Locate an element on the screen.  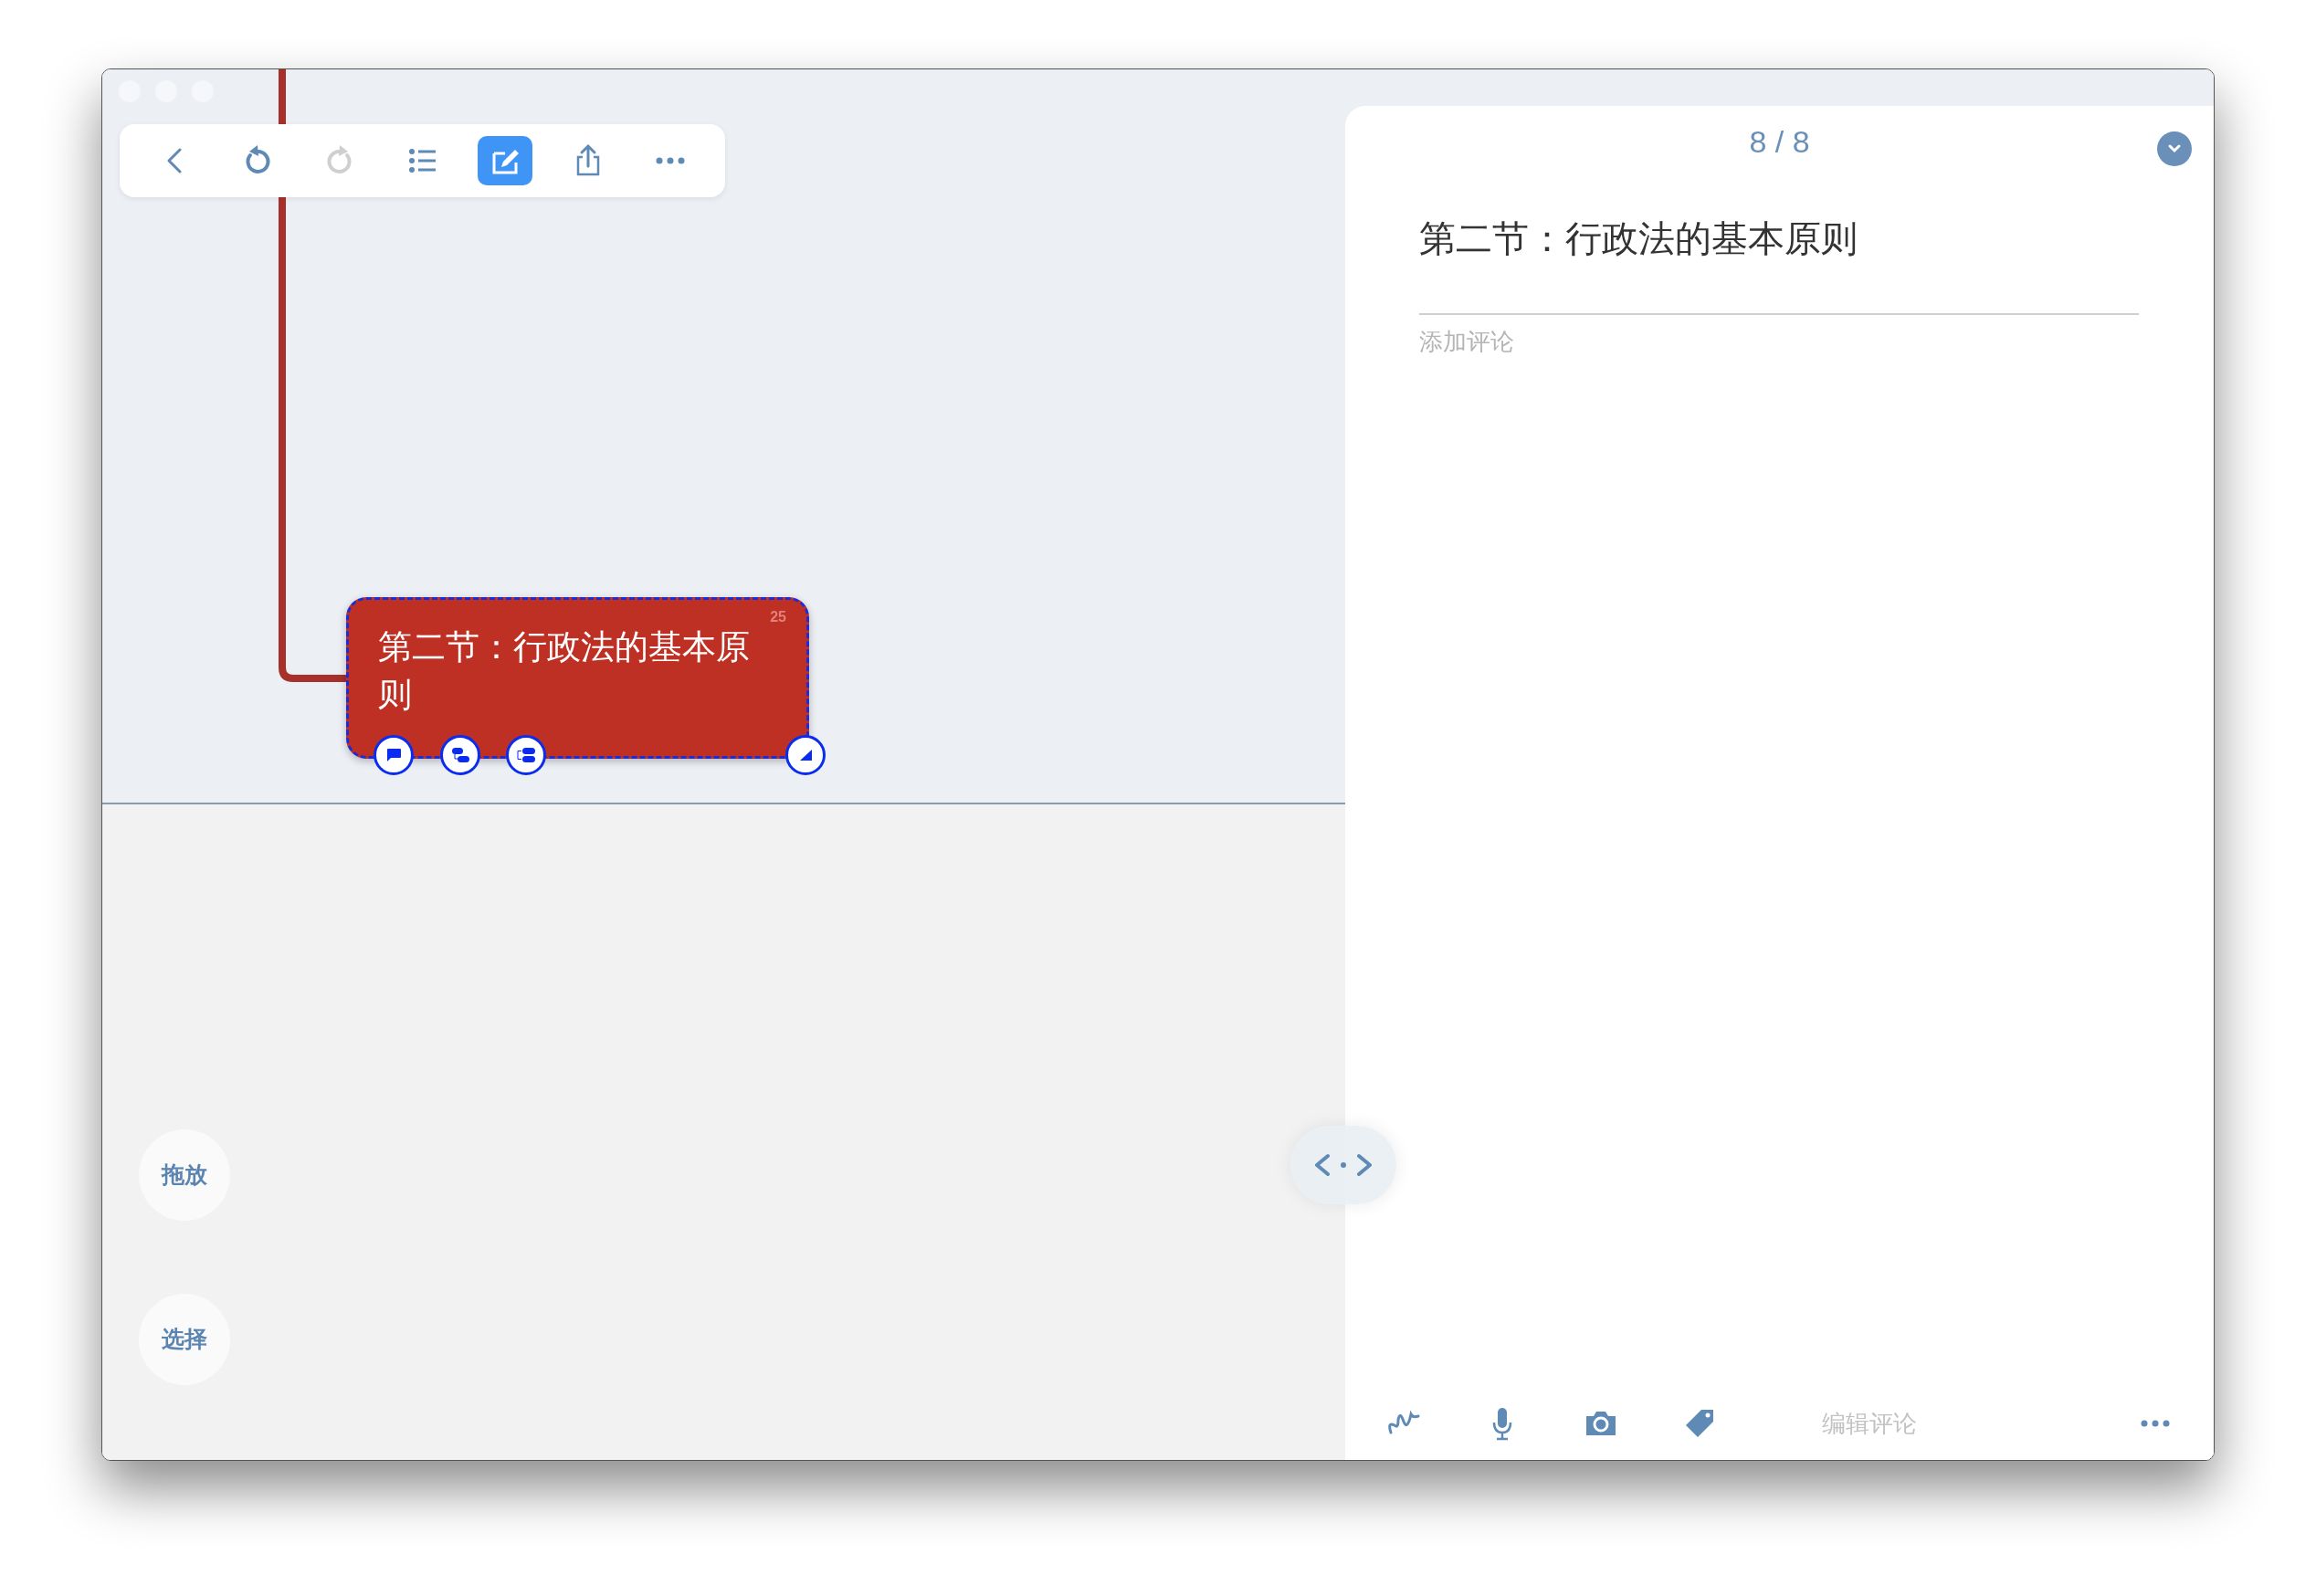
node-count: 25 is located at coordinates (778, 617).